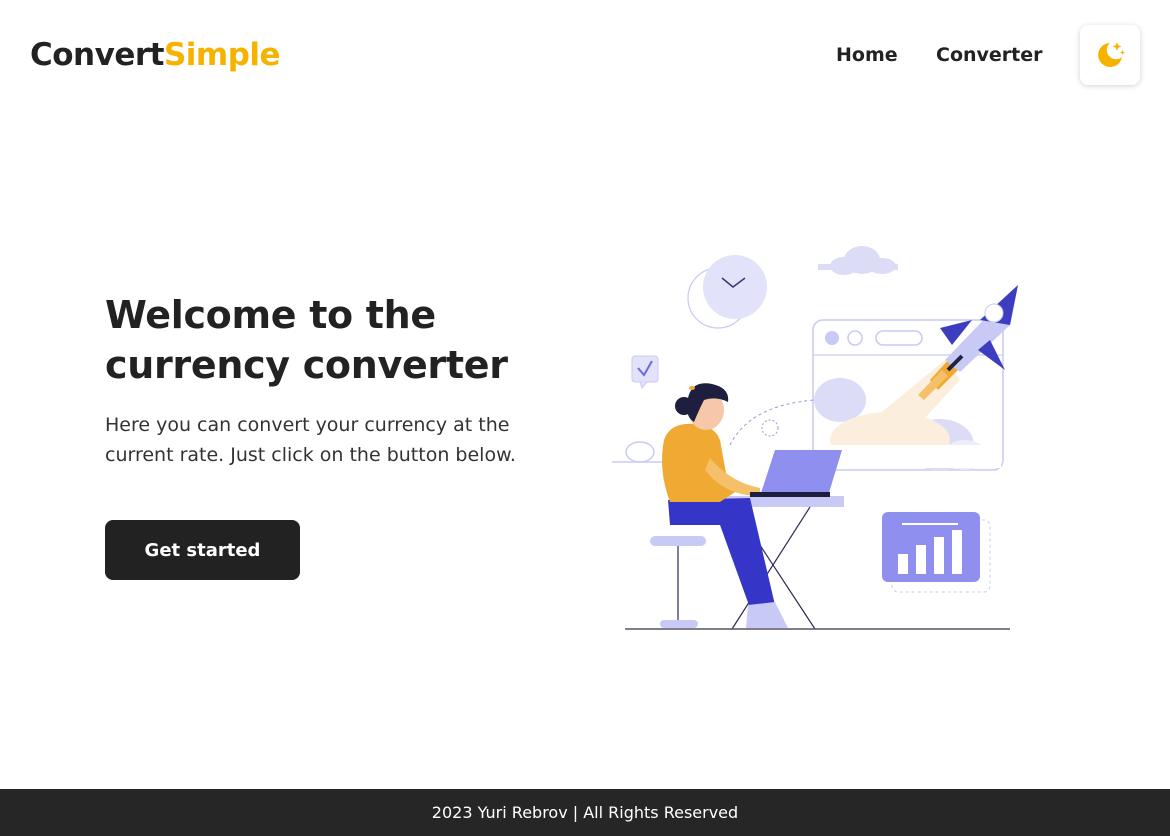 This screenshot has height=836, width=1170. Describe the element at coordinates (796, 473) in the screenshot. I see `laptop-shape` at that location.